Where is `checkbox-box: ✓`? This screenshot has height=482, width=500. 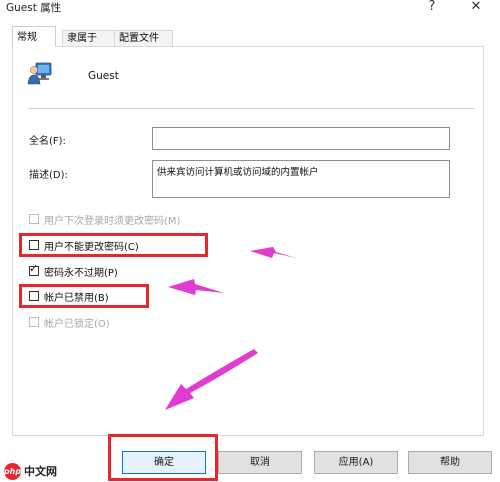 checkbox-box: ✓ is located at coordinates (34, 269).